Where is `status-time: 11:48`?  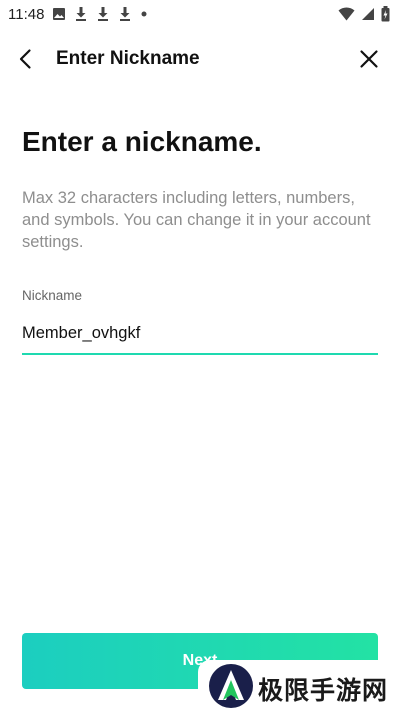
status-time: 11:48 is located at coordinates (26, 14).